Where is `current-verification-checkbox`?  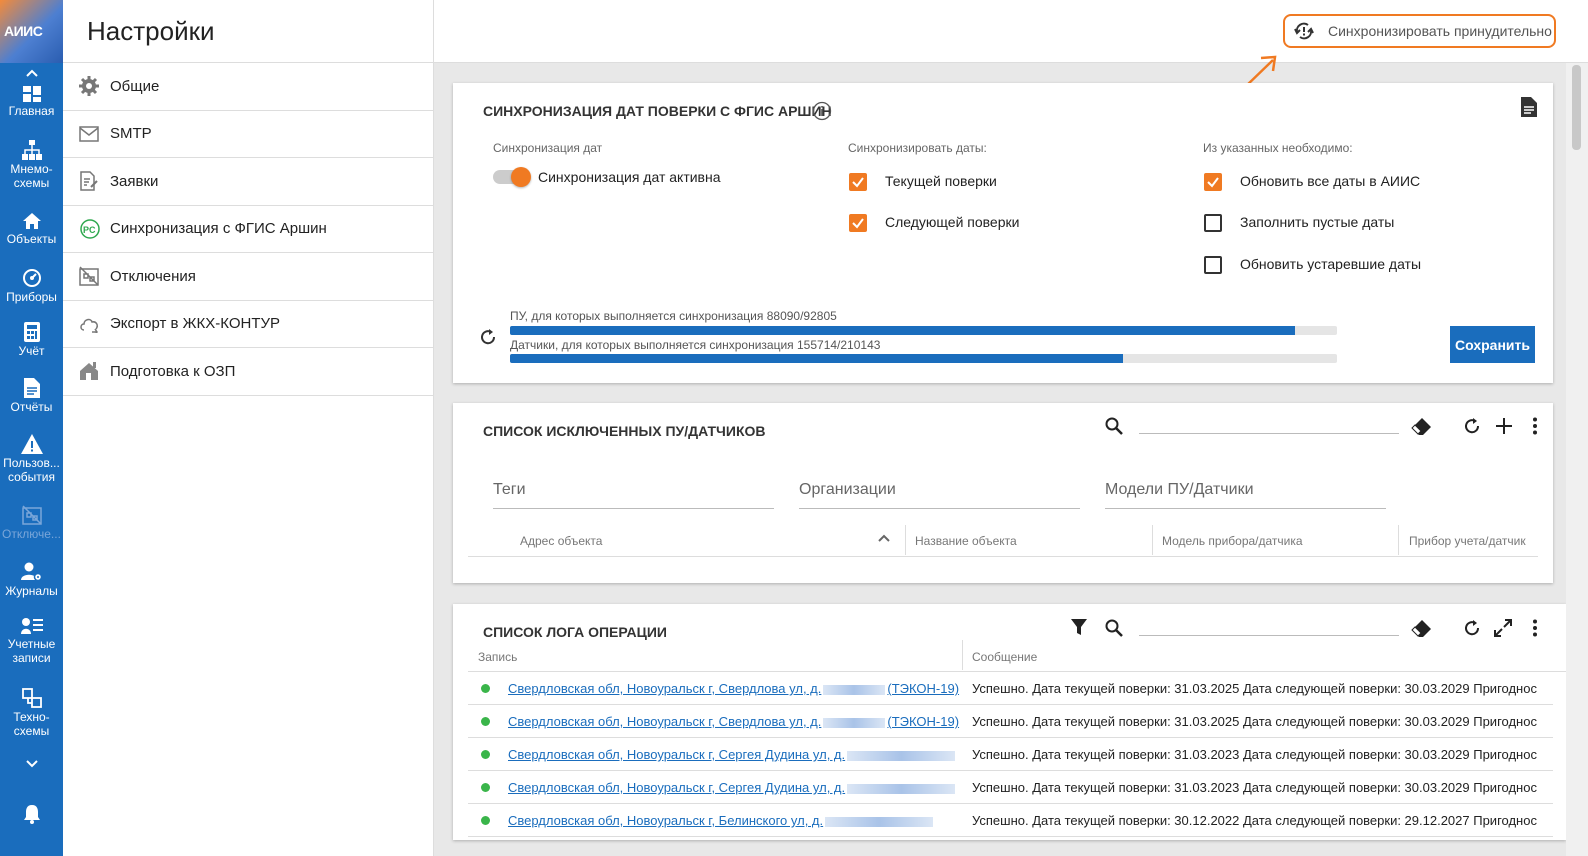 current-verification-checkbox is located at coordinates (858, 182).